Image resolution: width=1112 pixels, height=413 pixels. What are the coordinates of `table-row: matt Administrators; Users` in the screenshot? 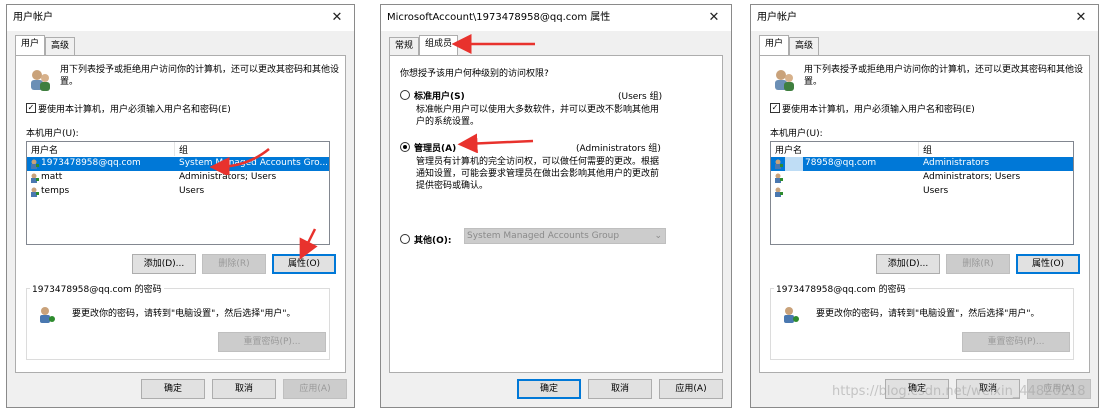 It's located at (178, 178).